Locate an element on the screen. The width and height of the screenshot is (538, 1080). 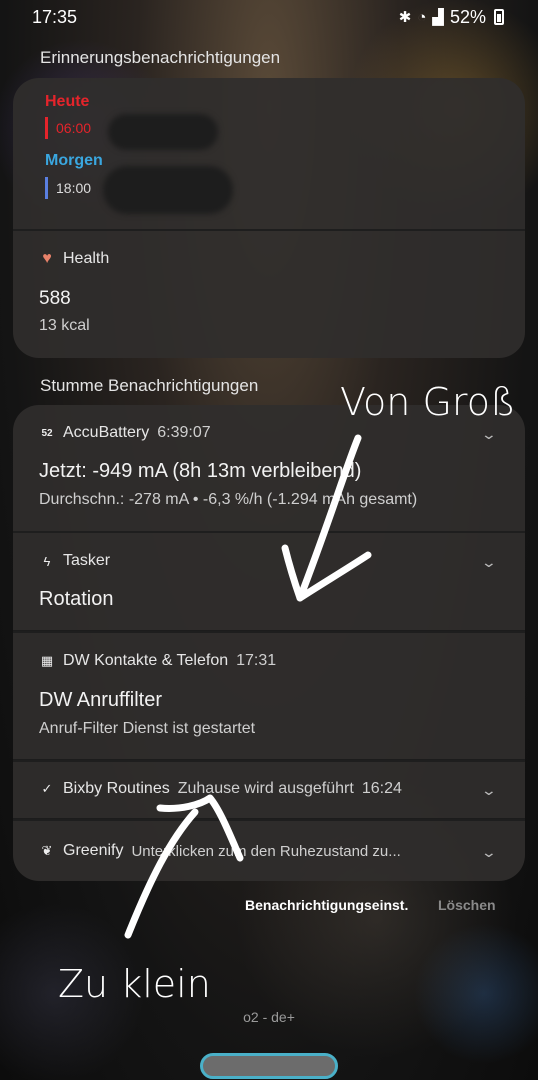
health-header: ♥ Health is located at coordinates (74, 259).